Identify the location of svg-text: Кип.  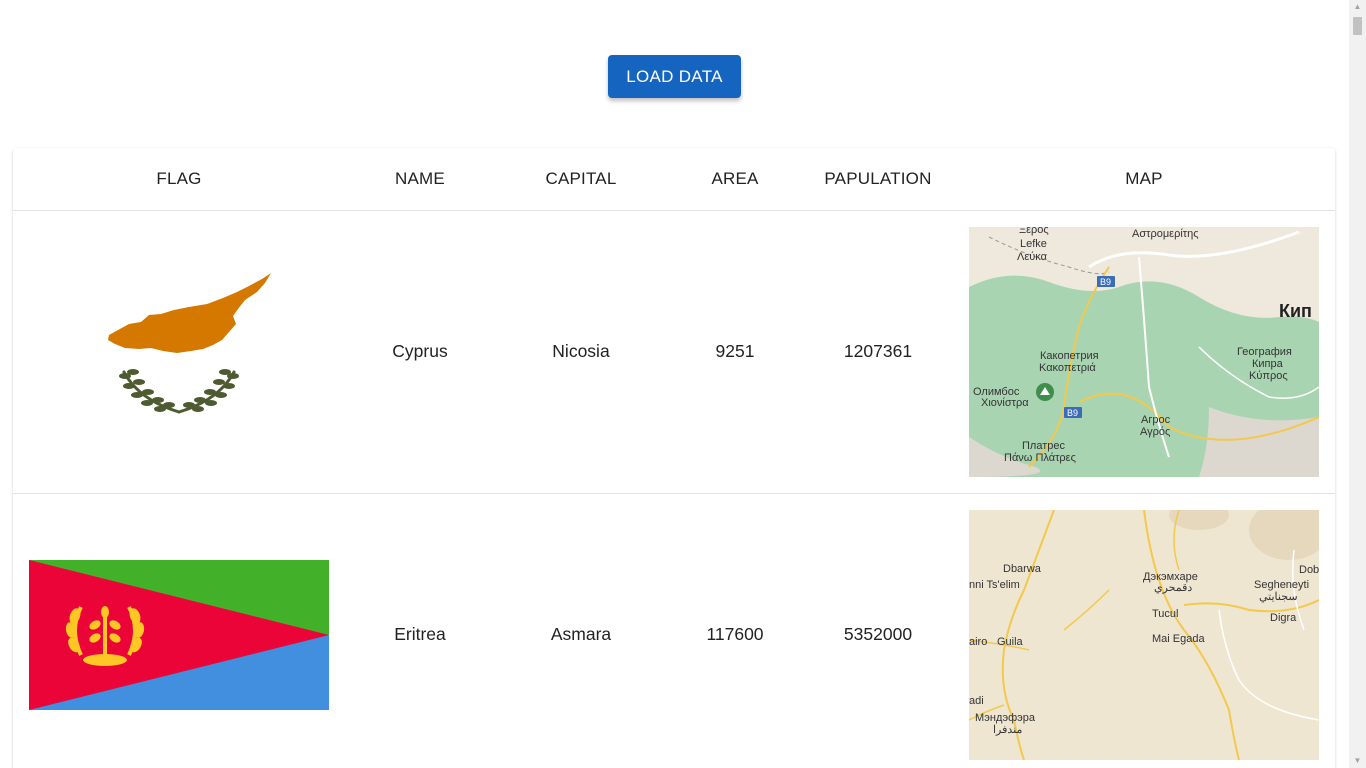
(1295, 311).